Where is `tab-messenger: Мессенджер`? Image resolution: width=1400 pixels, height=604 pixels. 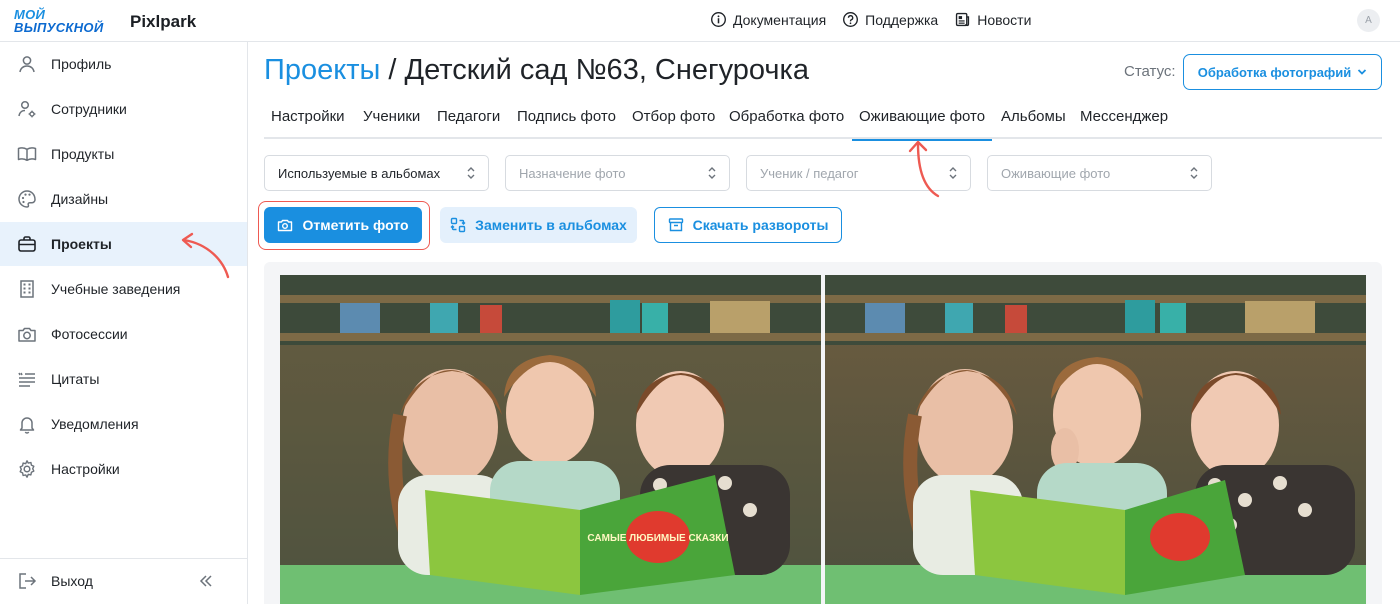
tab-messenger: Мессенджер is located at coordinates (1124, 123).